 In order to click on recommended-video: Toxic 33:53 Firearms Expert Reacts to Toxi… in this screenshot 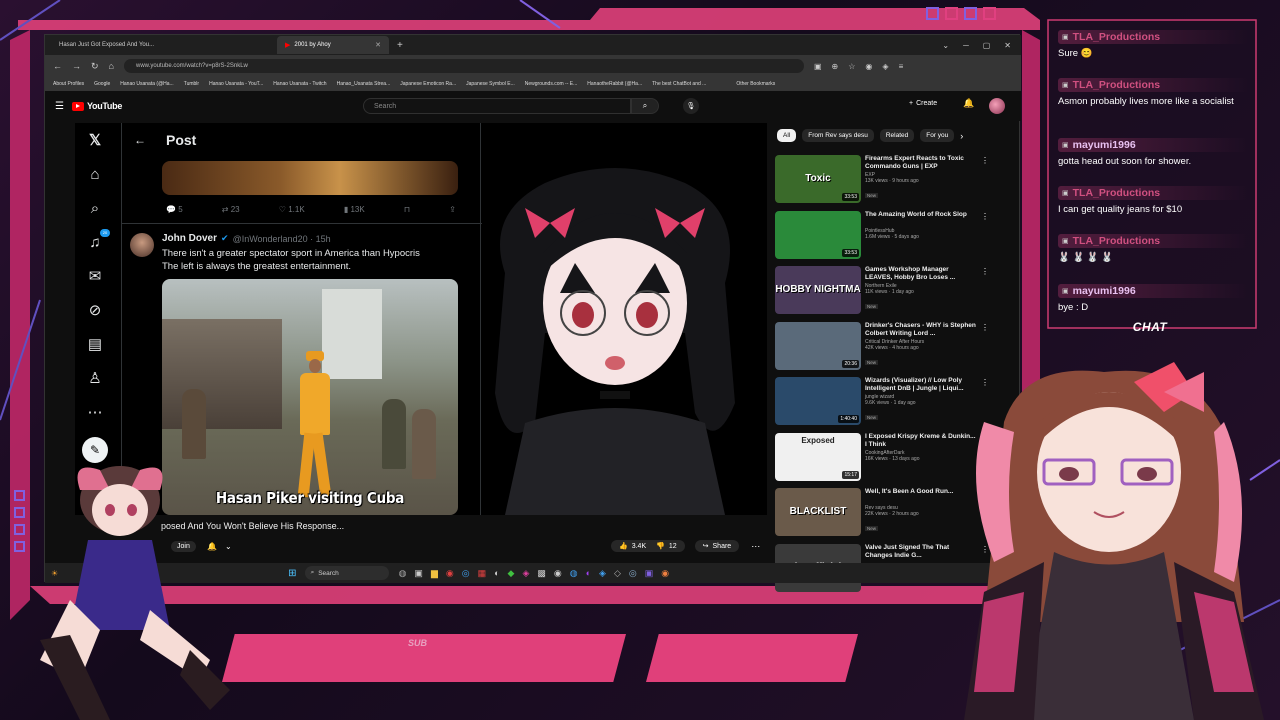, I will do `click(882, 180)`.